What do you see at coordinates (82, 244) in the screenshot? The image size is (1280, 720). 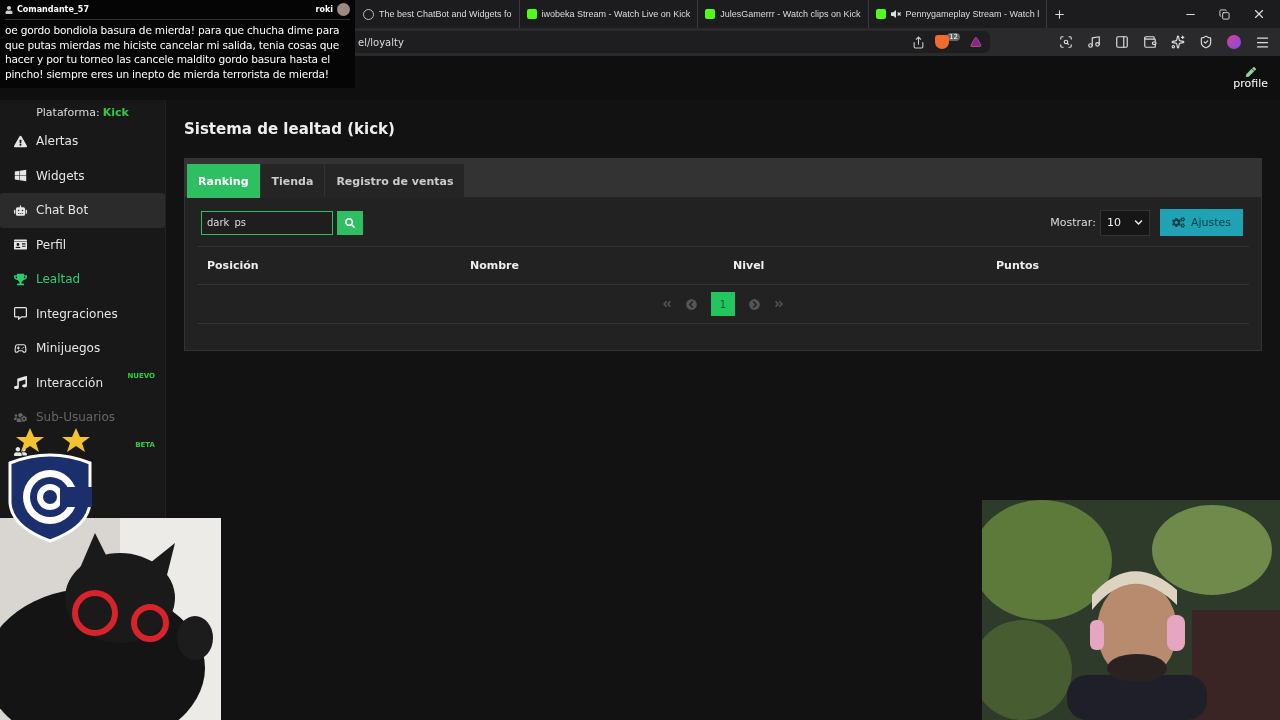 I see `sidebar-item: Perfil` at bounding box center [82, 244].